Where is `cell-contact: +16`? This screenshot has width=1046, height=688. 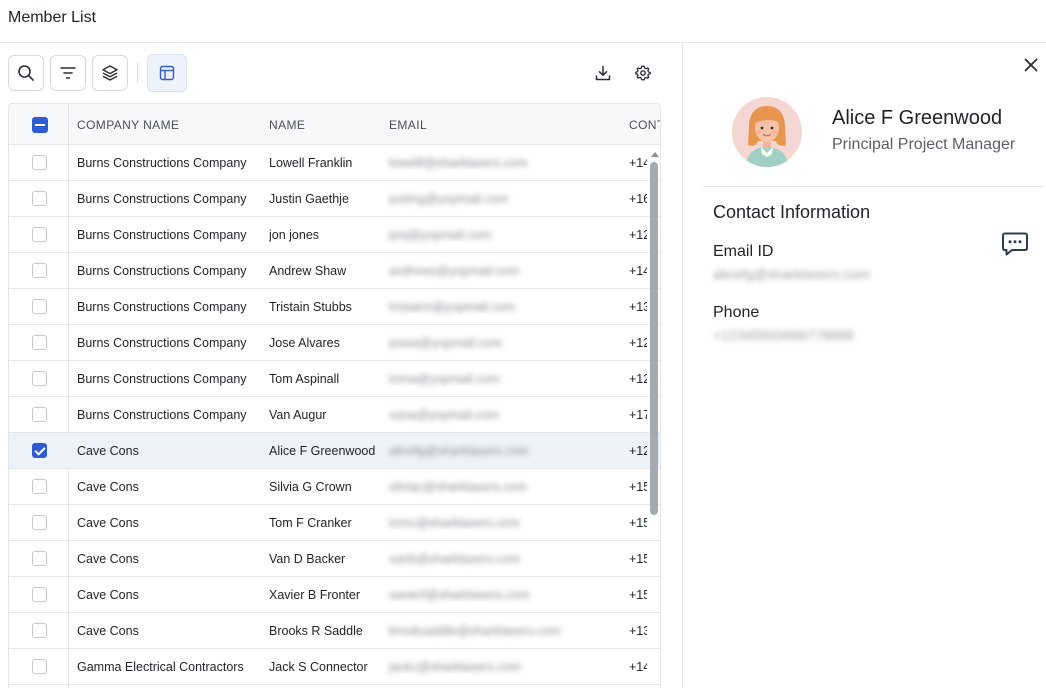
cell-contact: +16 is located at coordinates (638, 199).